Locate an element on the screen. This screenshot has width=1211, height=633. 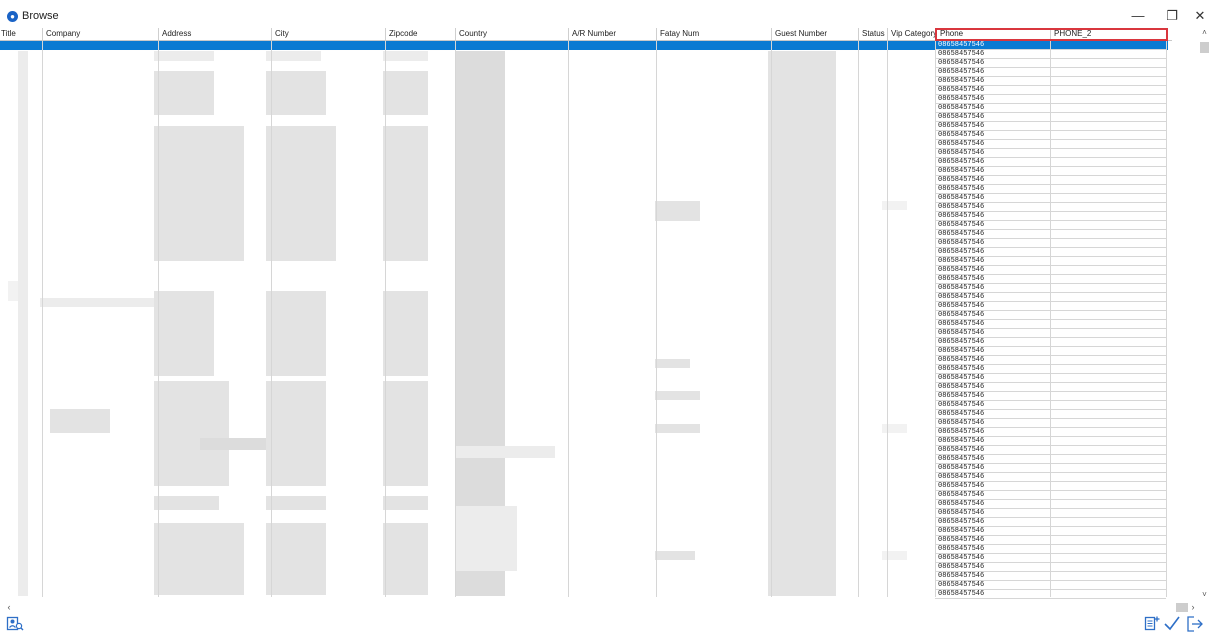
column-header-address: Address is located at coordinates (214, 34).